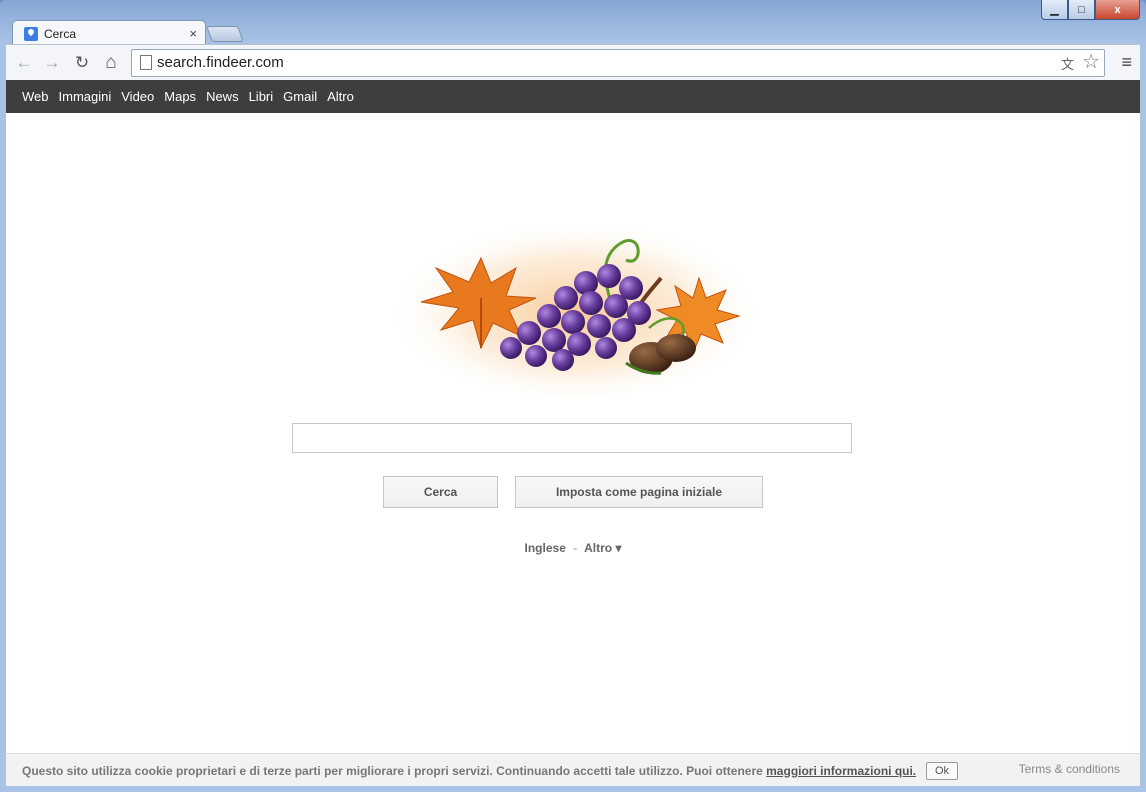 This screenshot has height=792, width=1146. I want to click on tab-title: Cerca, so click(60, 33).